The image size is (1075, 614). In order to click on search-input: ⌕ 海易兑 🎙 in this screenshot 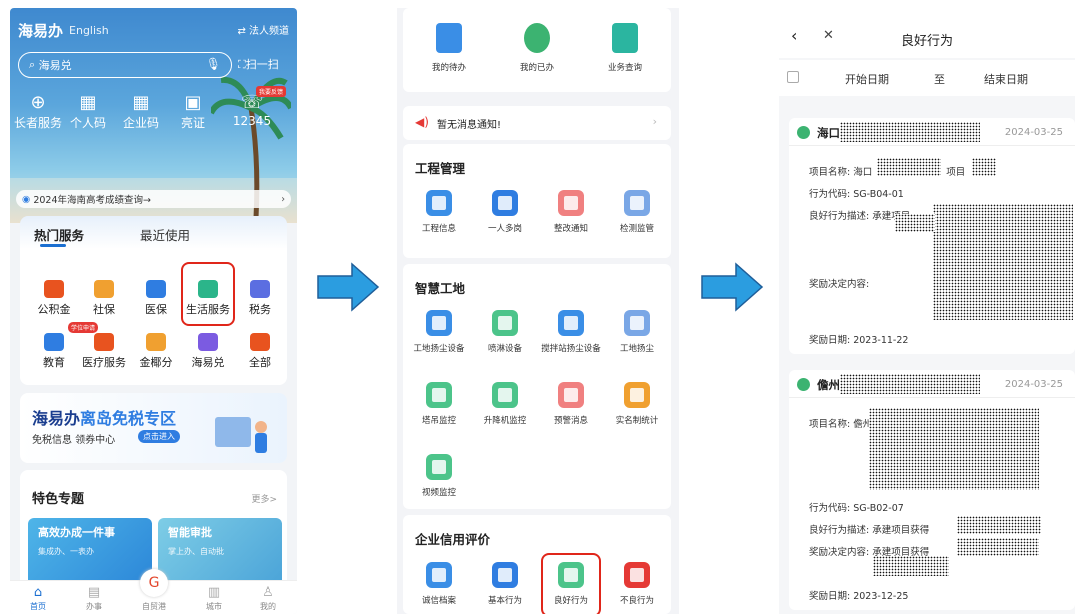, I will do `click(125, 65)`.